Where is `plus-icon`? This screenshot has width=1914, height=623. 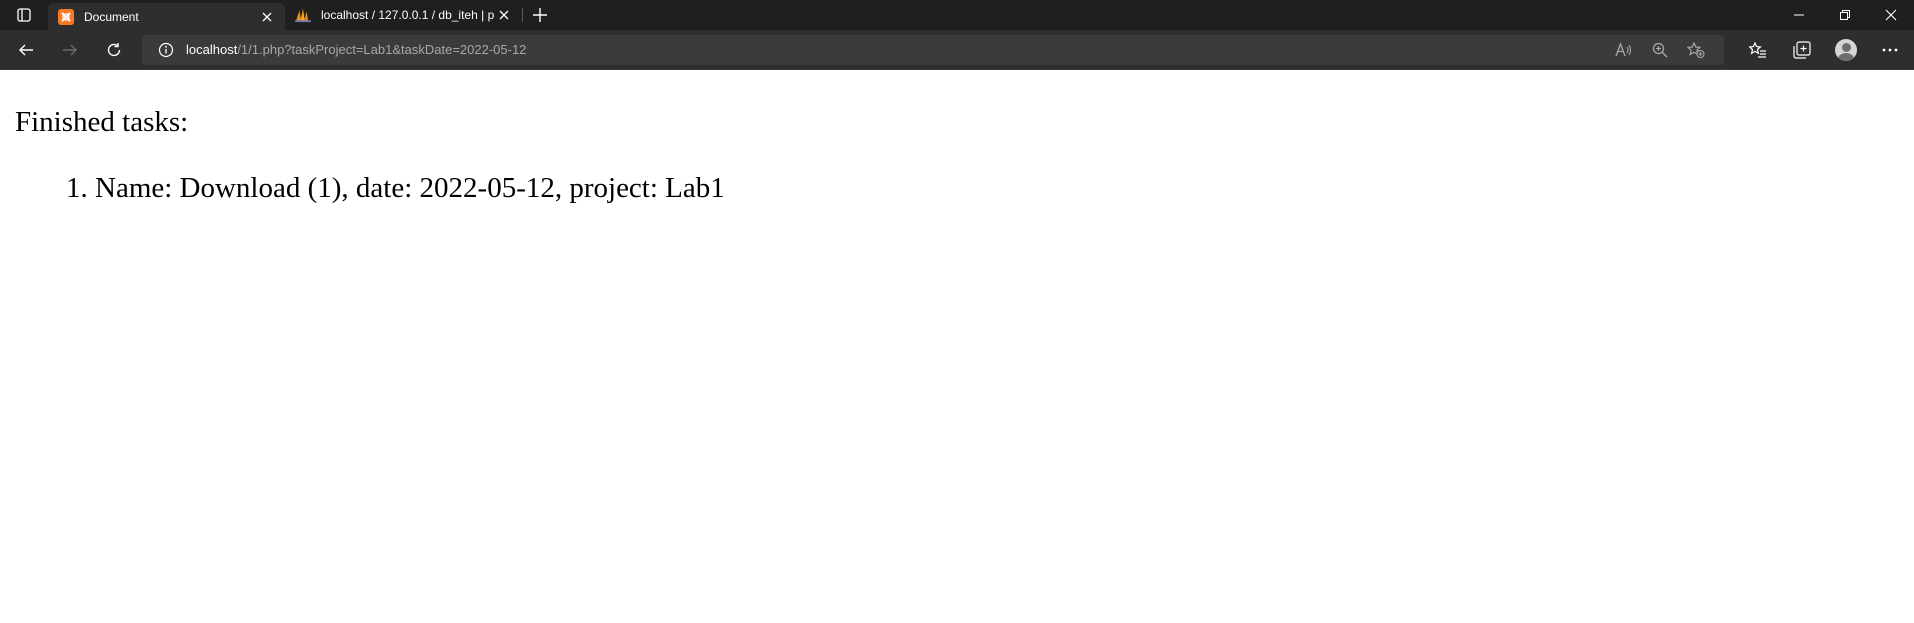 plus-icon is located at coordinates (540, 15).